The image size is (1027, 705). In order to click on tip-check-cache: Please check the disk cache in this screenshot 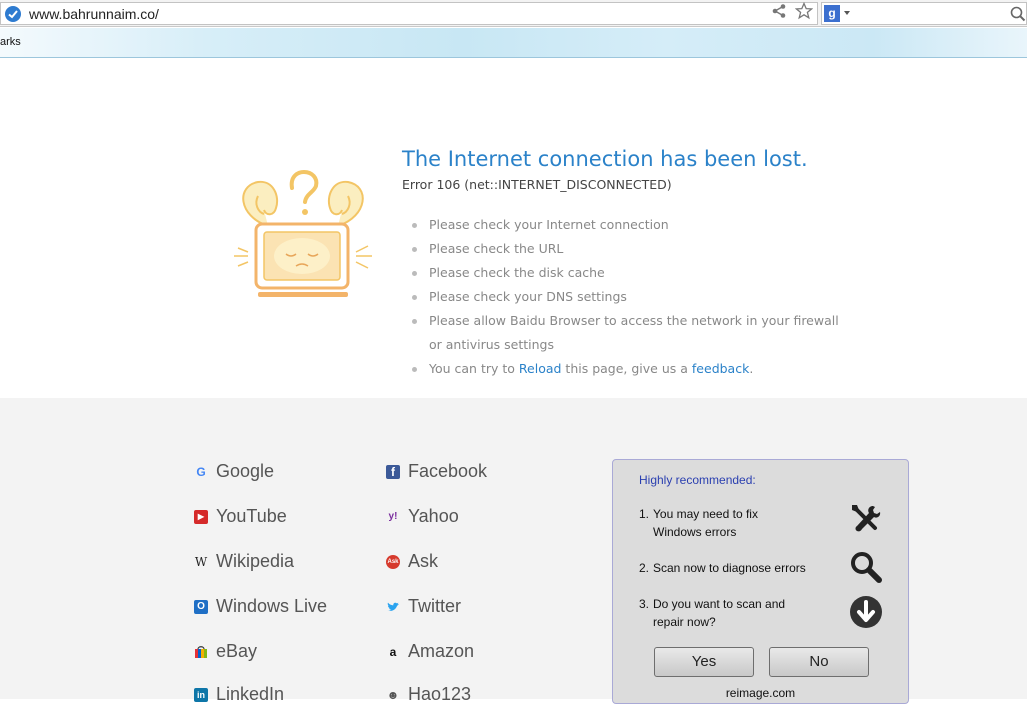, I will do `click(625, 273)`.